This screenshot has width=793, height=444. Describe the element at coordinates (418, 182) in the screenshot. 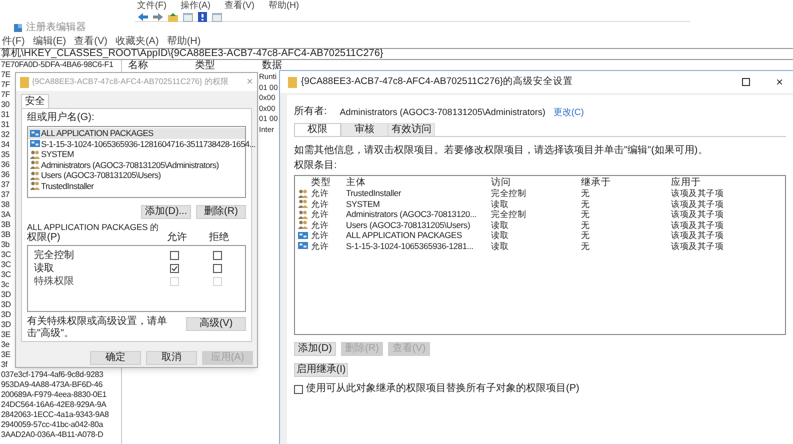

I see `column-header: 主体` at that location.